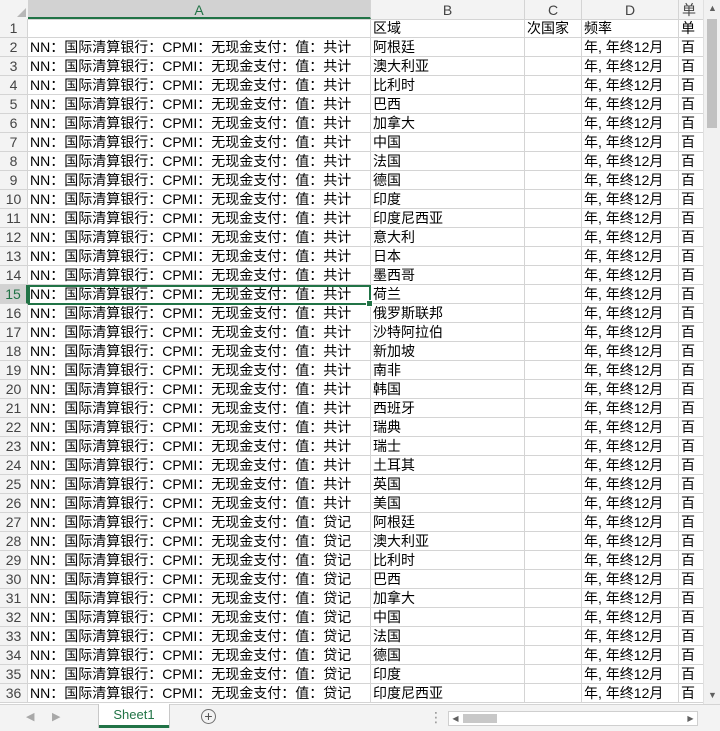  I want to click on cell-region: 韩国, so click(448, 389).